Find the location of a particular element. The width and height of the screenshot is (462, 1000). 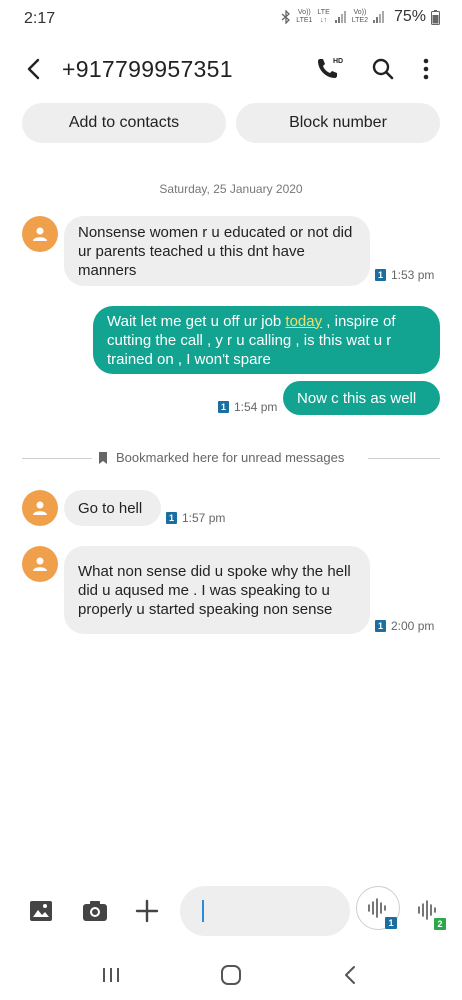

phone-hd-icon: HD is located at coordinates (330, 68).